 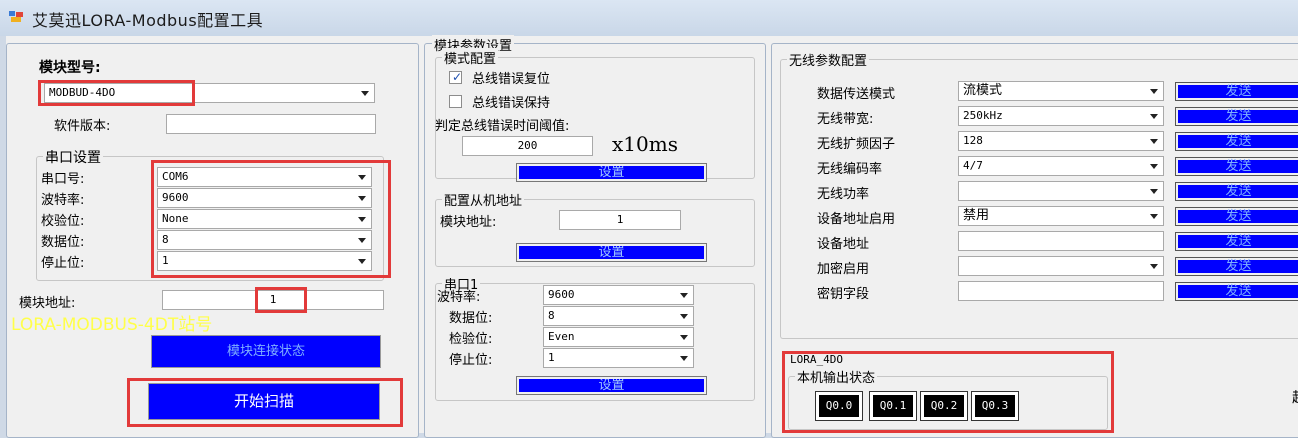 I want to click on serial1-set-button: 设置, so click(x=611, y=385).